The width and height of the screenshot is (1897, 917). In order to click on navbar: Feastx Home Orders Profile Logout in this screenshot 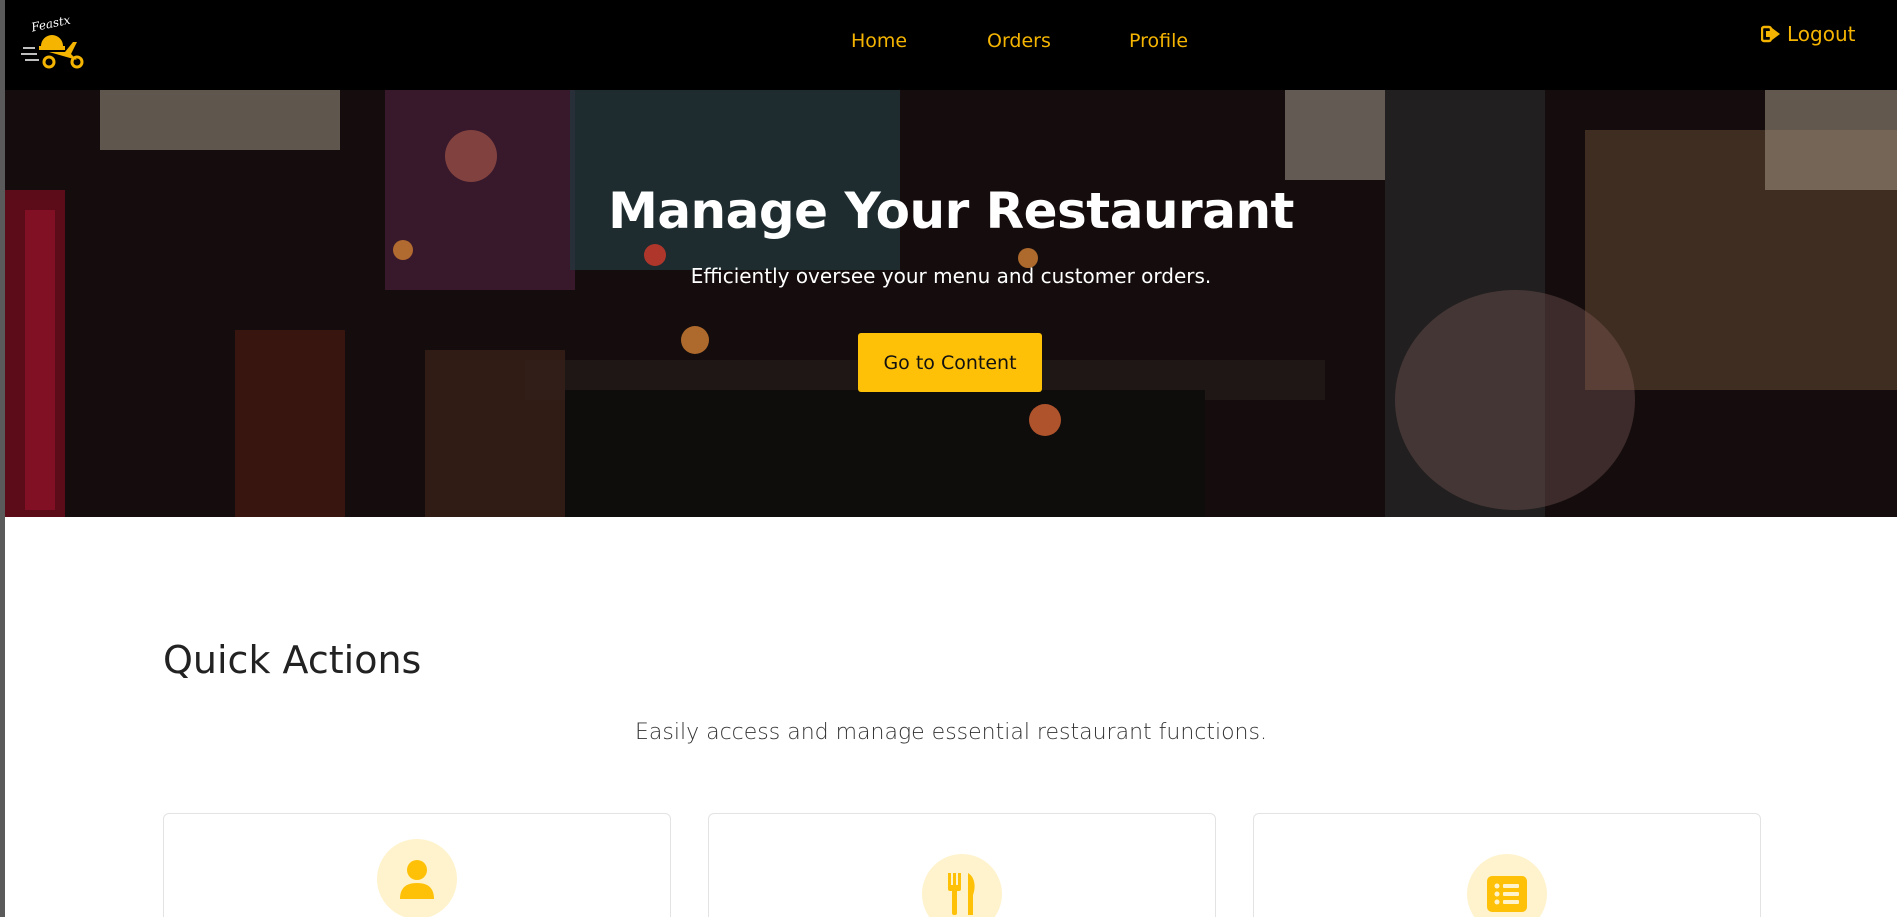, I will do `click(951, 45)`.